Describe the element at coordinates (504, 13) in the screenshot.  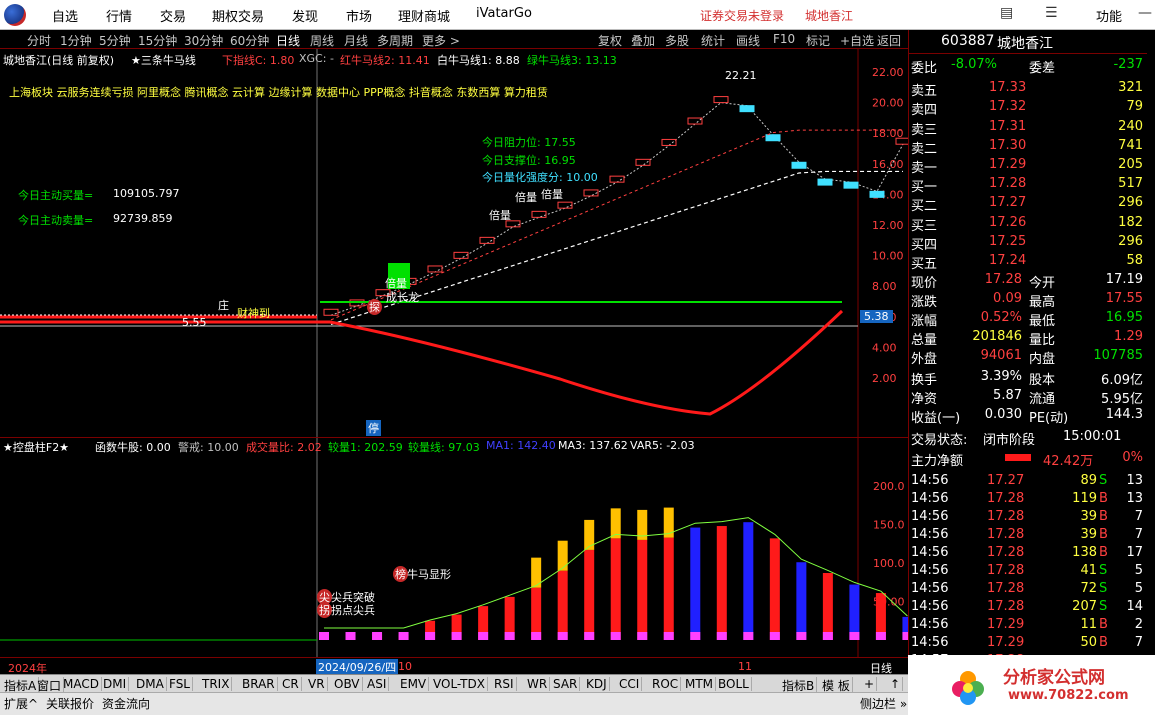
I see `menu-ivatargo: iVatarGo` at that location.